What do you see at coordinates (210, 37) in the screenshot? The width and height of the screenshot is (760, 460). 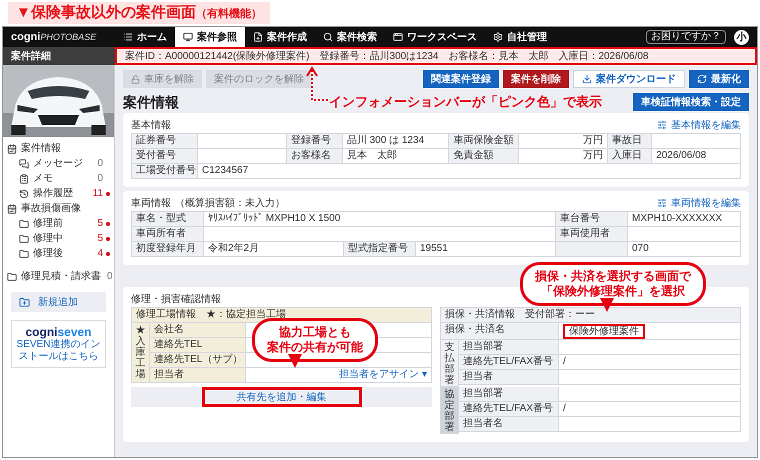 I see `nav-tab: 案件参照` at bounding box center [210, 37].